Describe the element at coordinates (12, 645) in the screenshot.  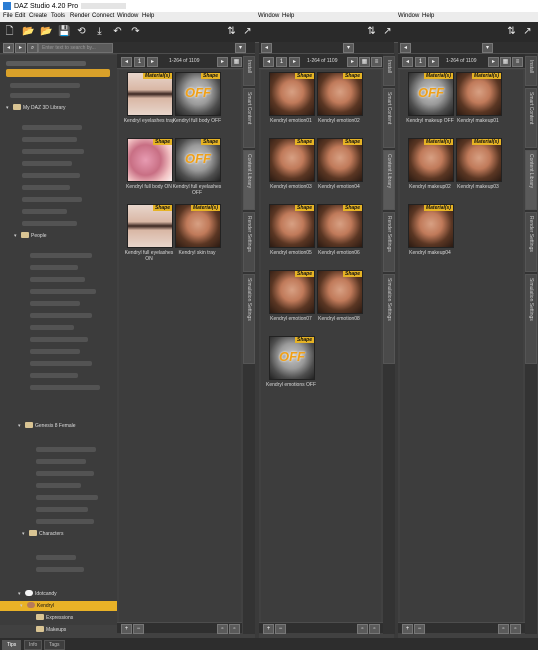
I see `tab-tips: Tips` at that location.